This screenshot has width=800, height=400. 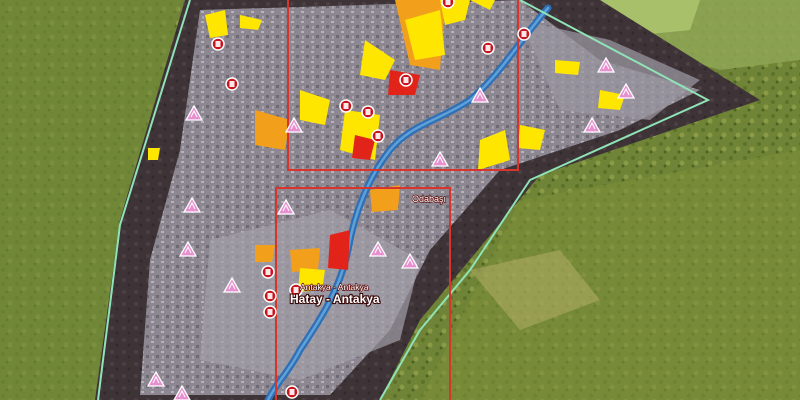 What do you see at coordinates (429, 199) in the screenshot?
I see `district-label: Odabaşı` at bounding box center [429, 199].